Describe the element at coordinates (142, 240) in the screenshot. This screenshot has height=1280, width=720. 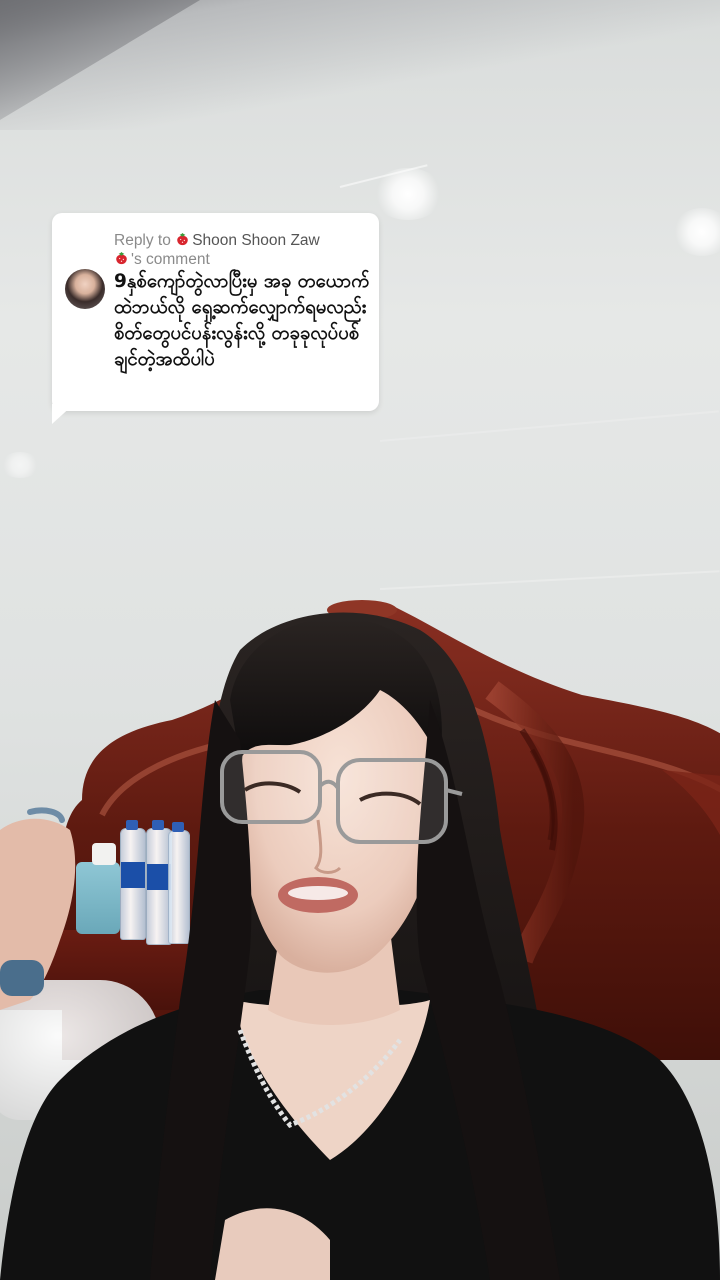
I see `reply-prefix: Reply to` at that location.